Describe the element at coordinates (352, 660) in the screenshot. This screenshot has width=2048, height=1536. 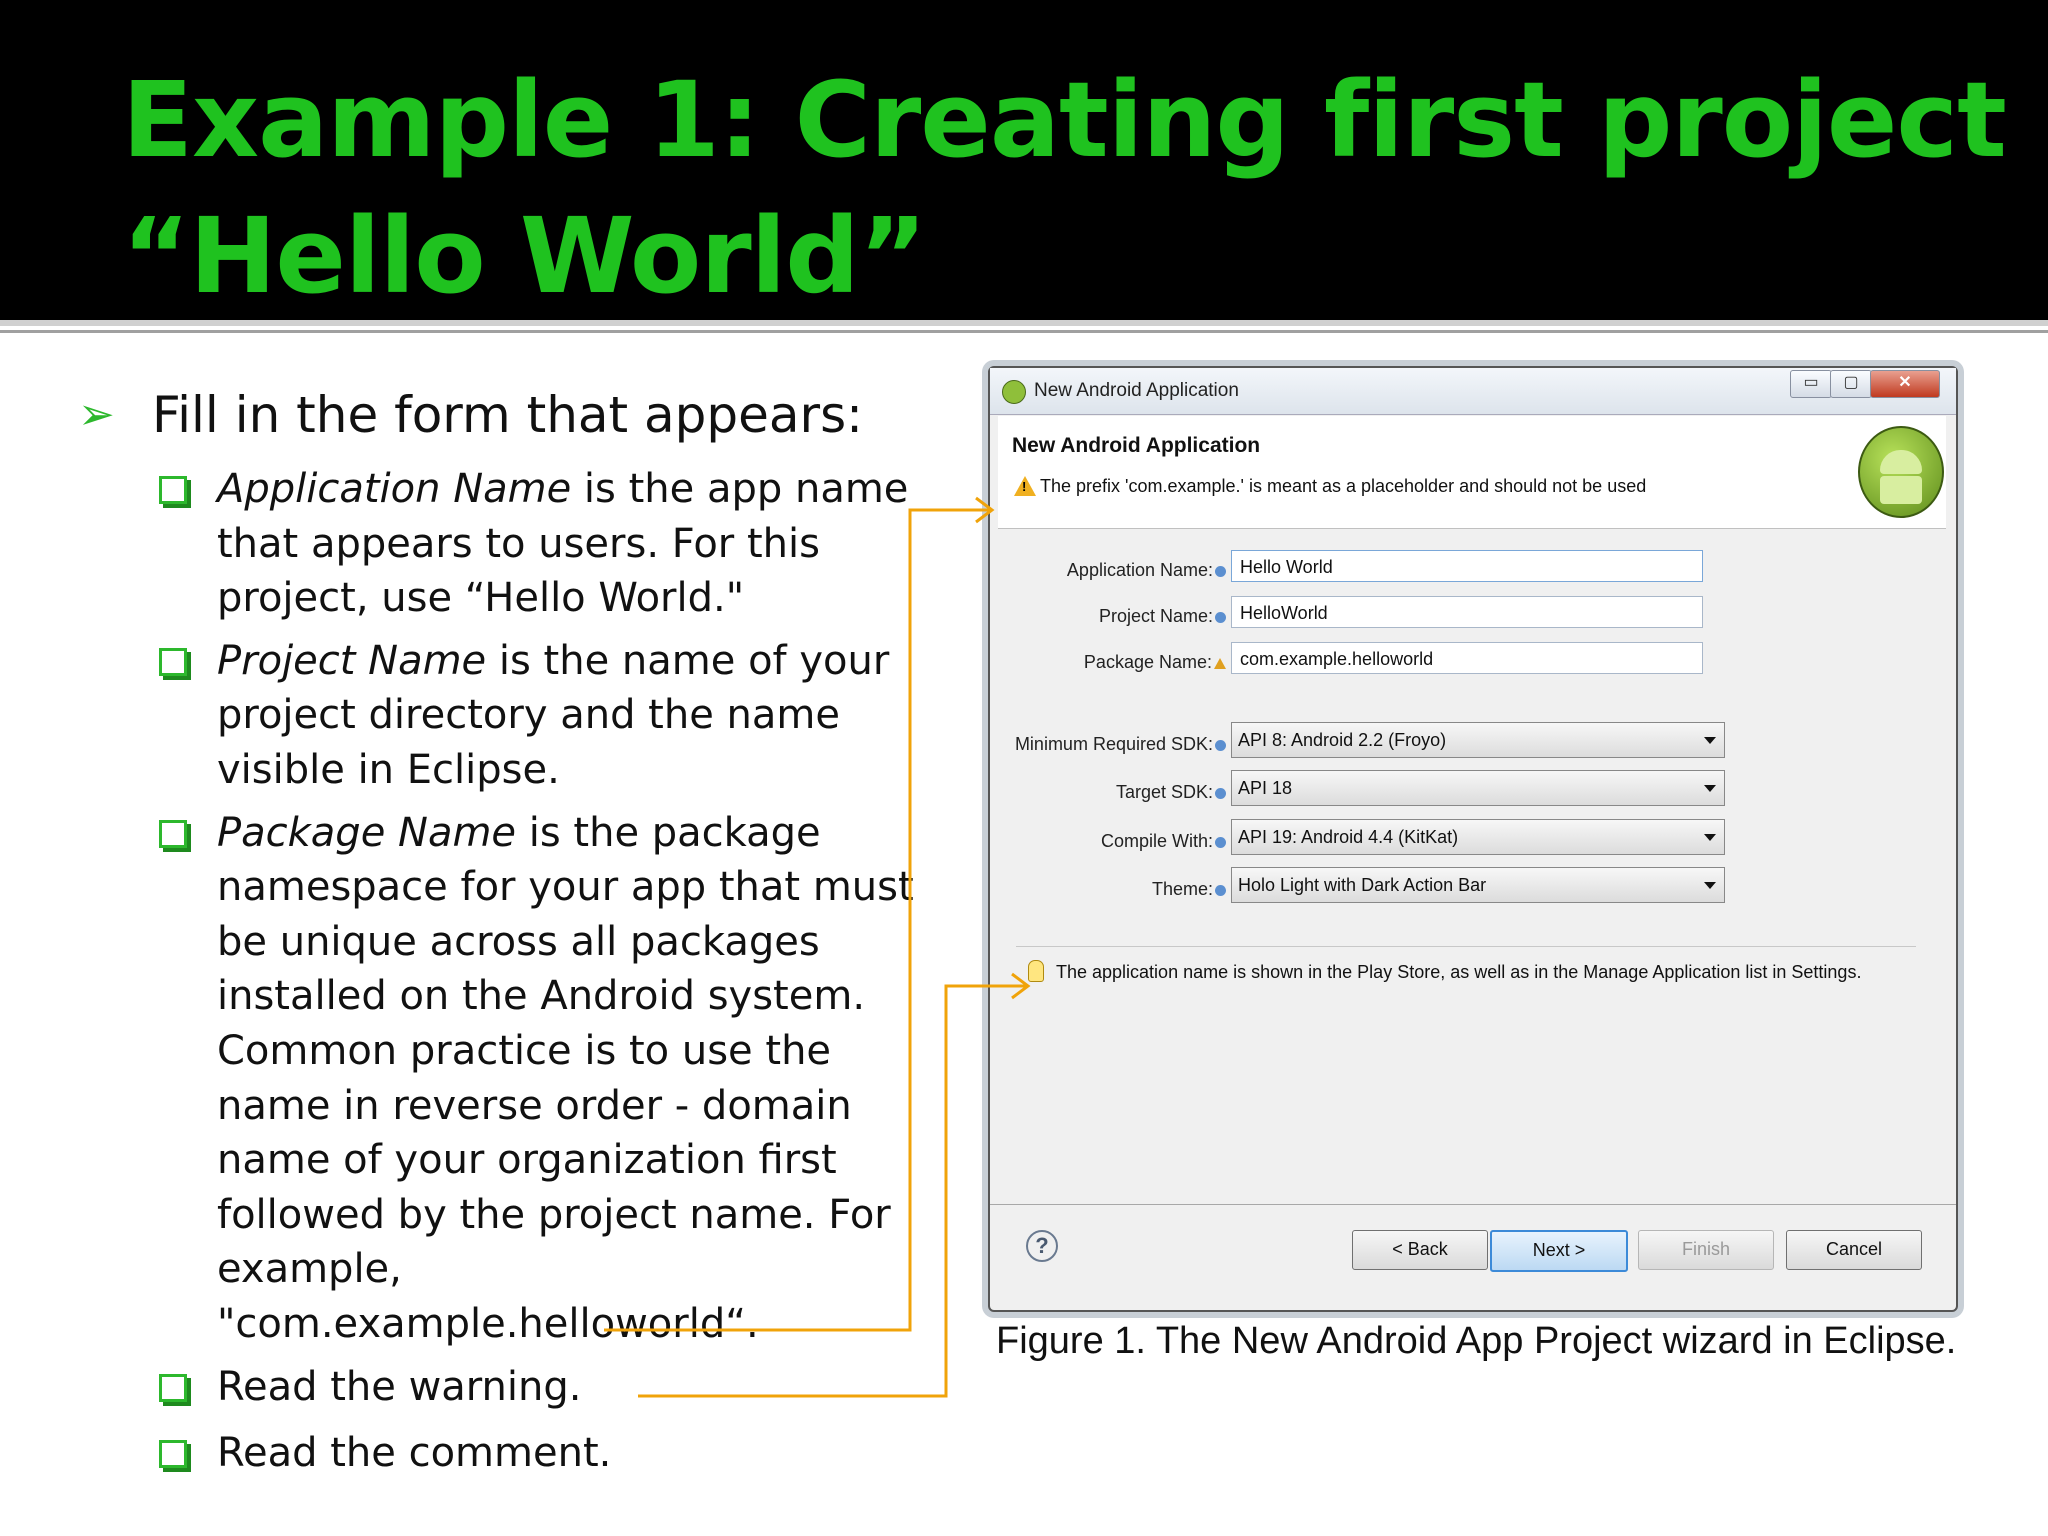
I see `bullet-term: Project Name` at that location.